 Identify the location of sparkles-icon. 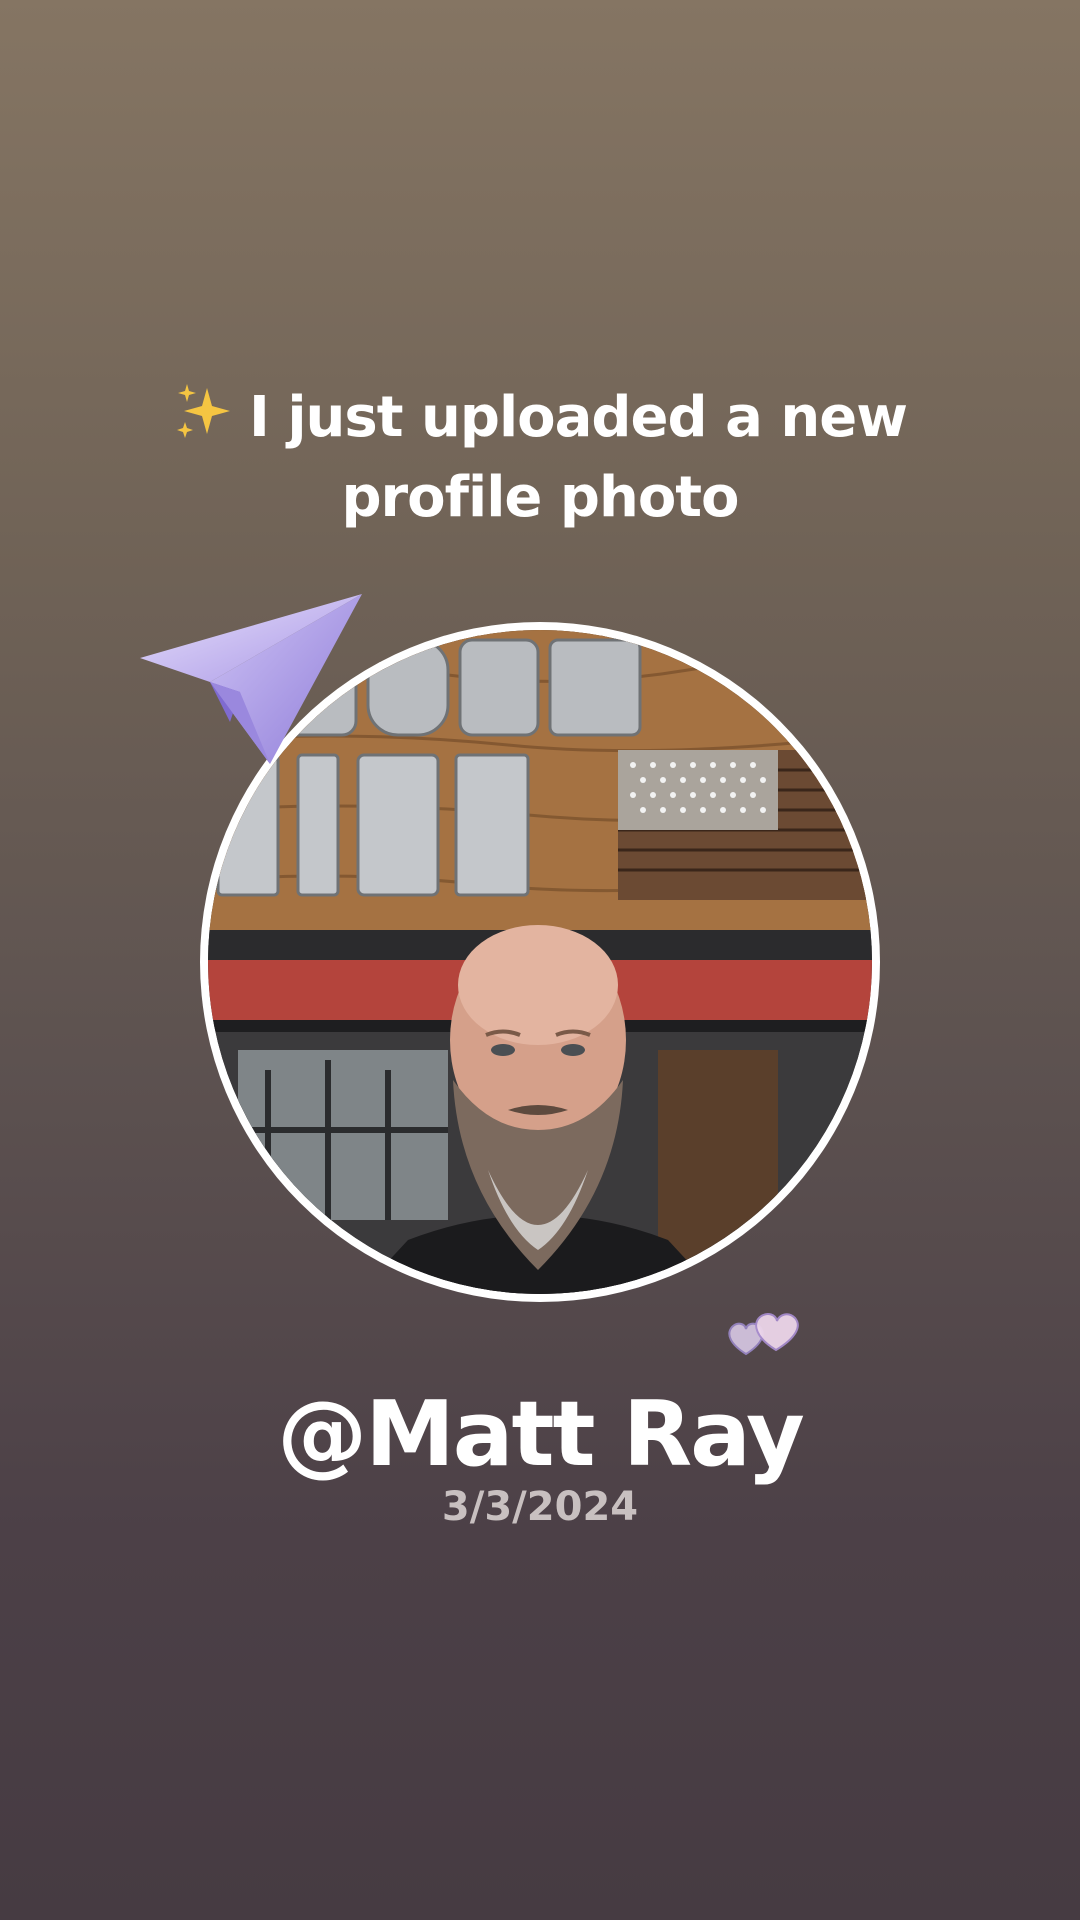
(204, 413).